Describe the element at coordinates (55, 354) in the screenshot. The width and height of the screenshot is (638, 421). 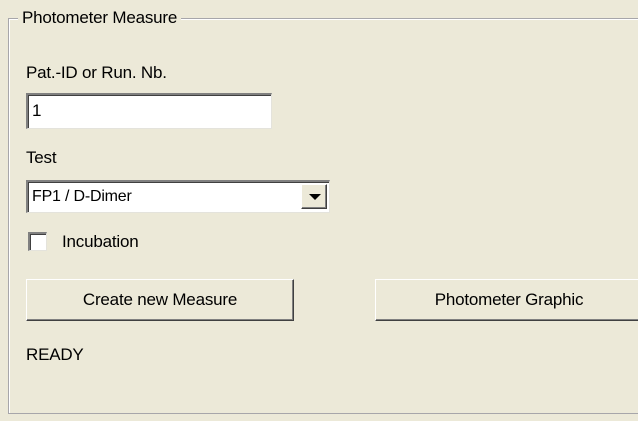
I see `status-text: READY` at that location.